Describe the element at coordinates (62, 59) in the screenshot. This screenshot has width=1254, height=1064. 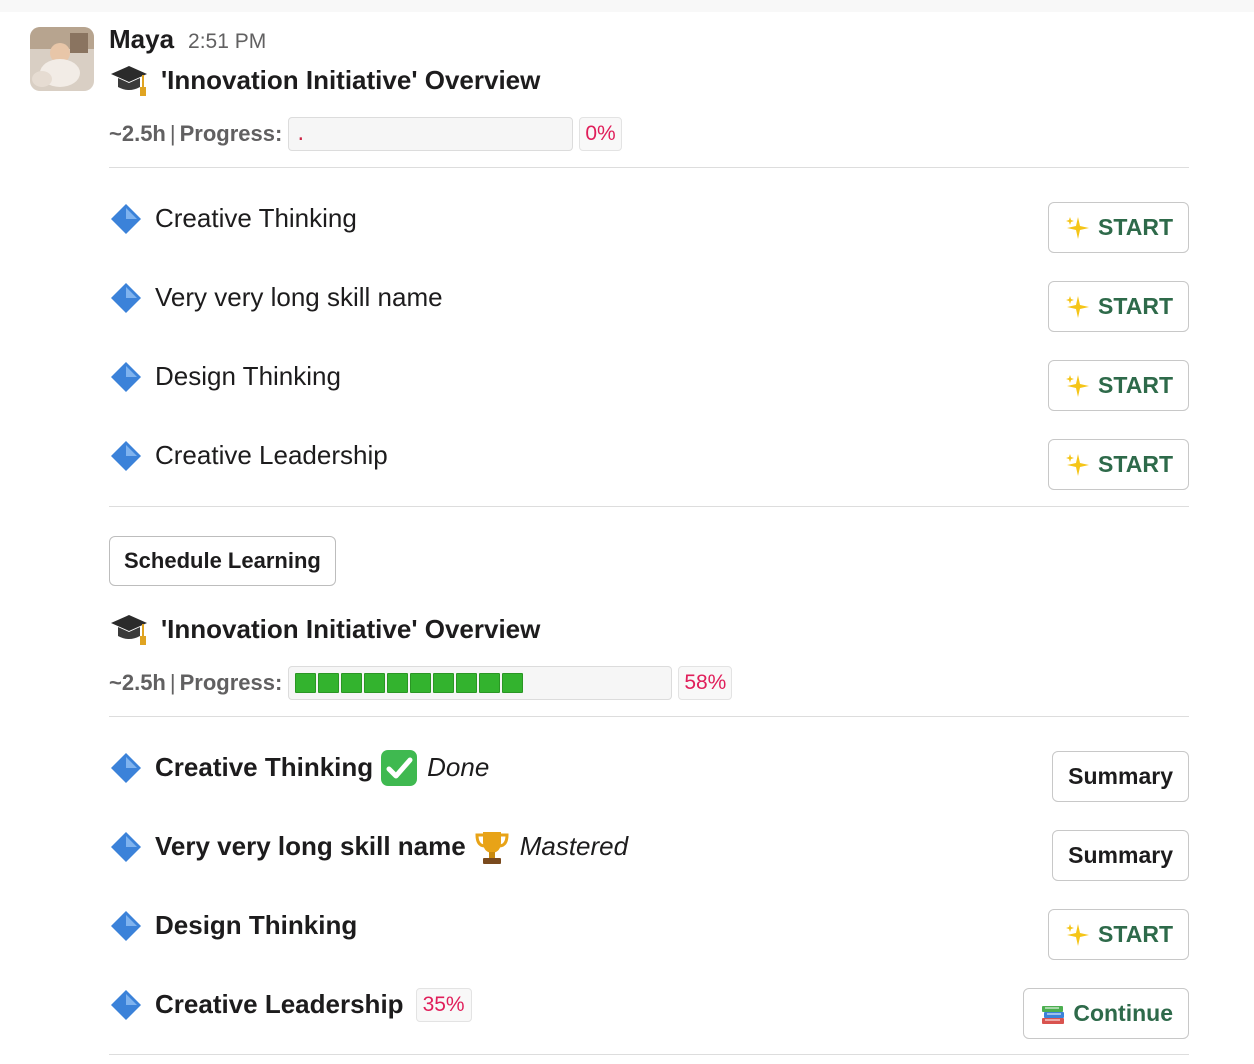
I see `avatar` at that location.